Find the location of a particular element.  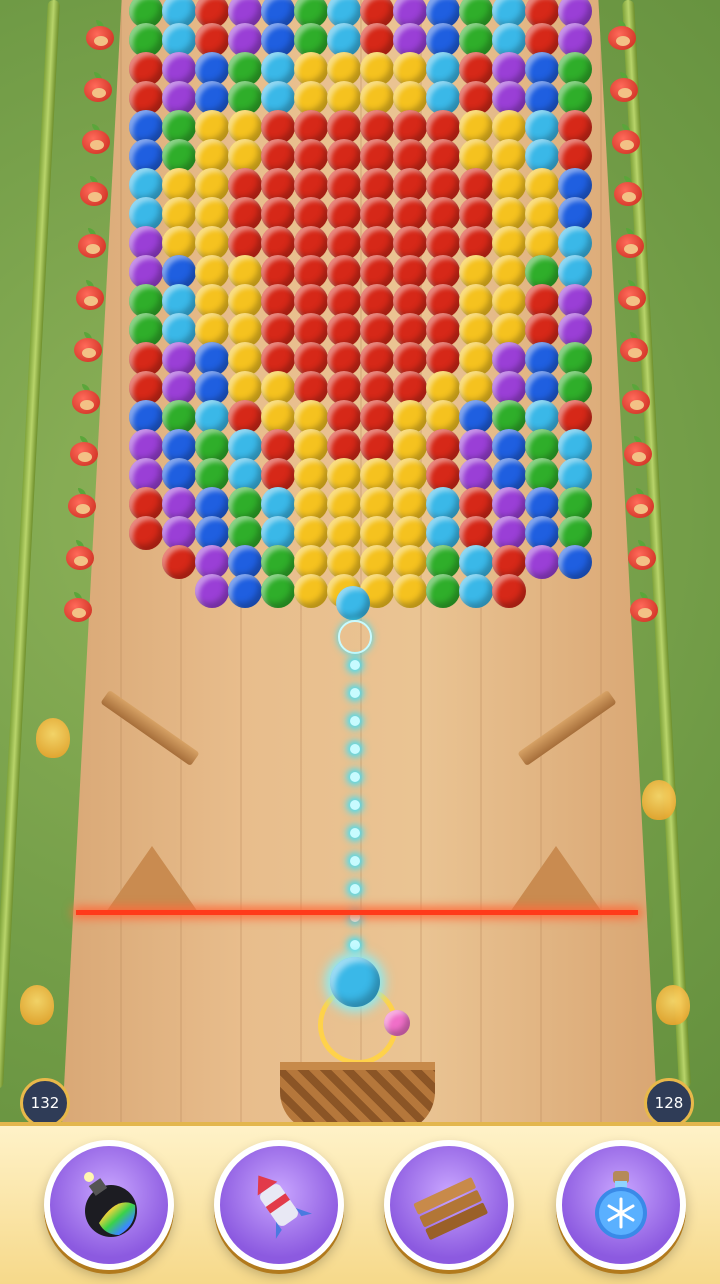

right-counter: 128 is located at coordinates (669, 1103).